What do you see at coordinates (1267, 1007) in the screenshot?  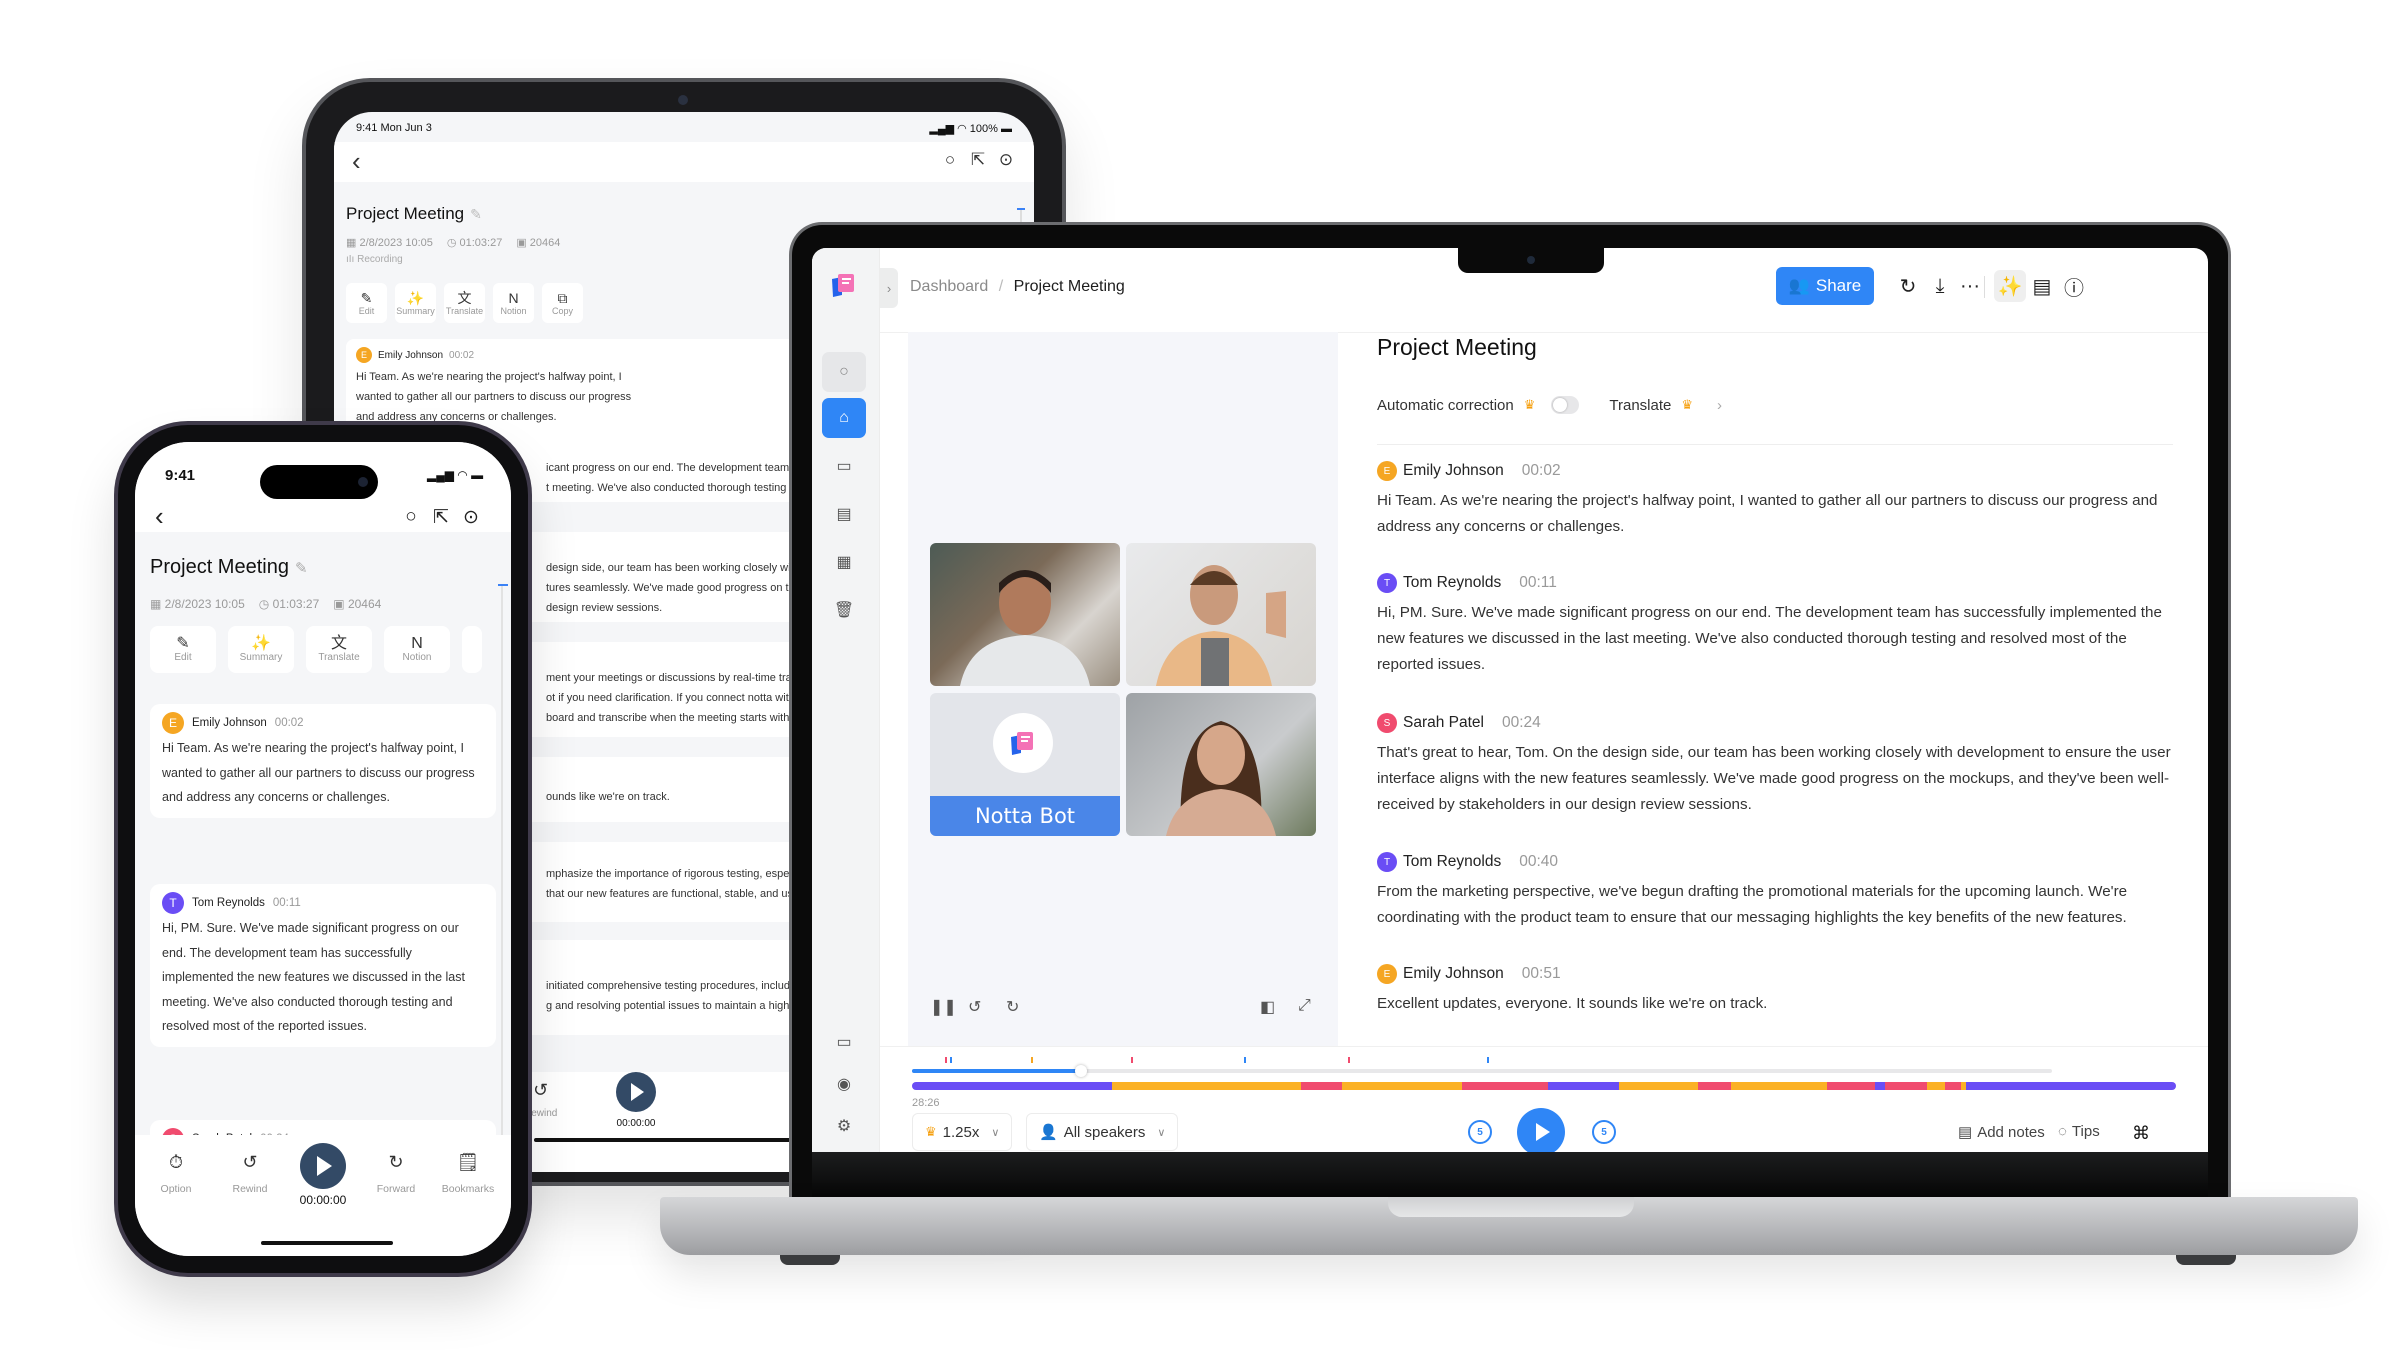 I see `sidepanel-toggle-button: ◧` at bounding box center [1267, 1007].